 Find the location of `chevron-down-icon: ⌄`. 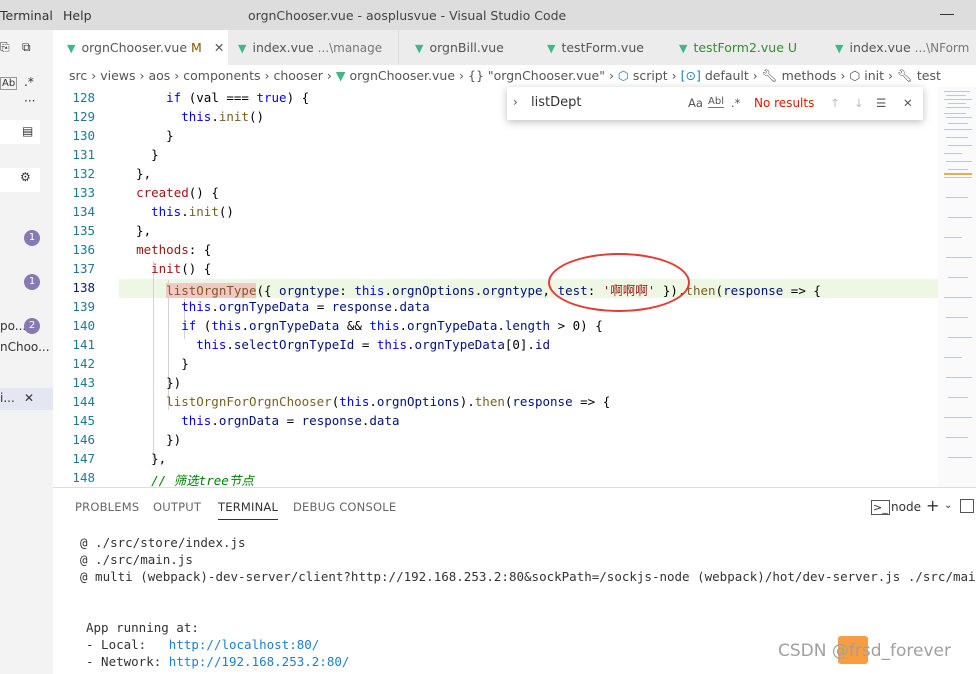

chevron-down-icon: ⌄ is located at coordinates (948, 505).